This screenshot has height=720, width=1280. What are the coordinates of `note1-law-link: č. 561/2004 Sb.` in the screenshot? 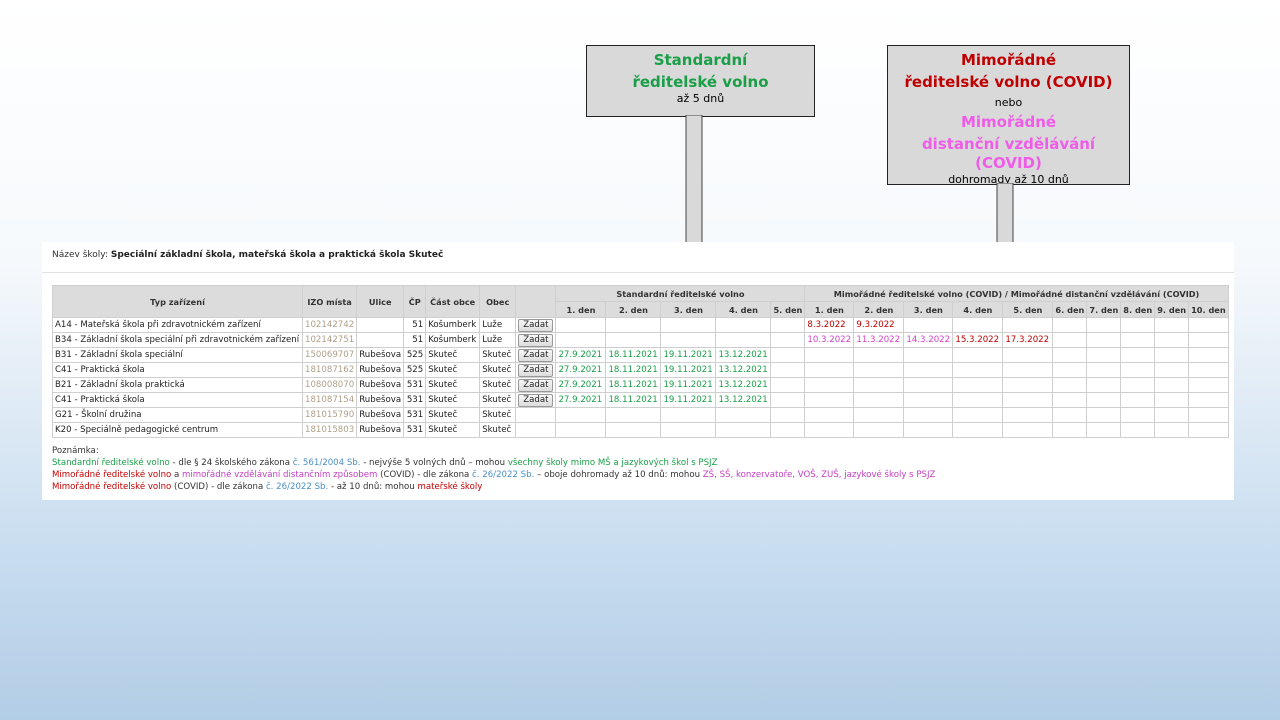 It's located at (327, 463).